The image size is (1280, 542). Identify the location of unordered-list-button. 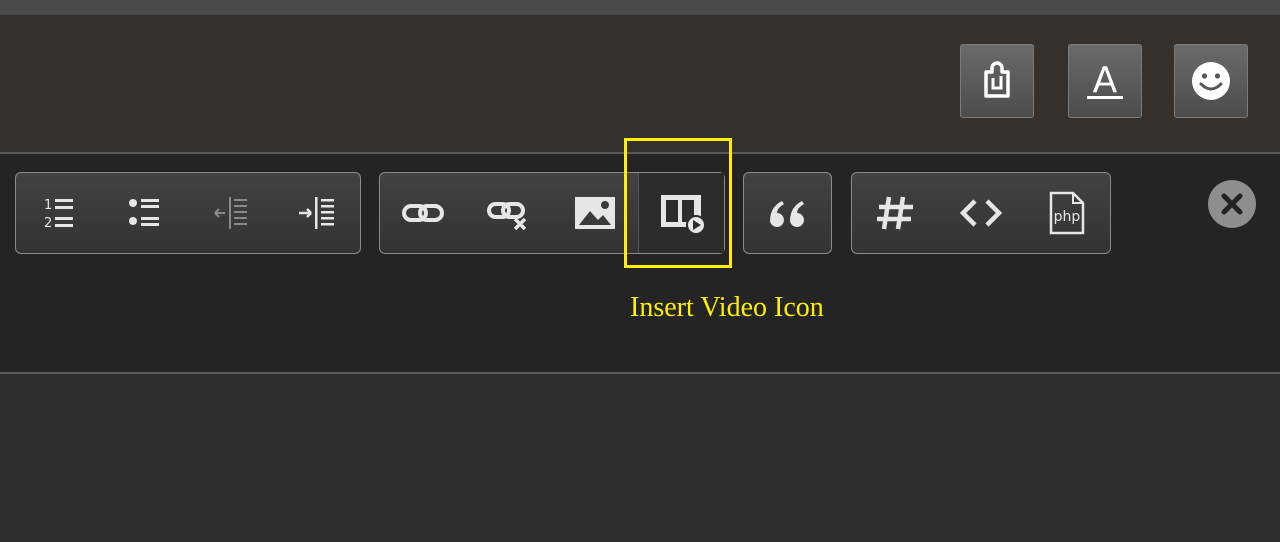
(145, 213).